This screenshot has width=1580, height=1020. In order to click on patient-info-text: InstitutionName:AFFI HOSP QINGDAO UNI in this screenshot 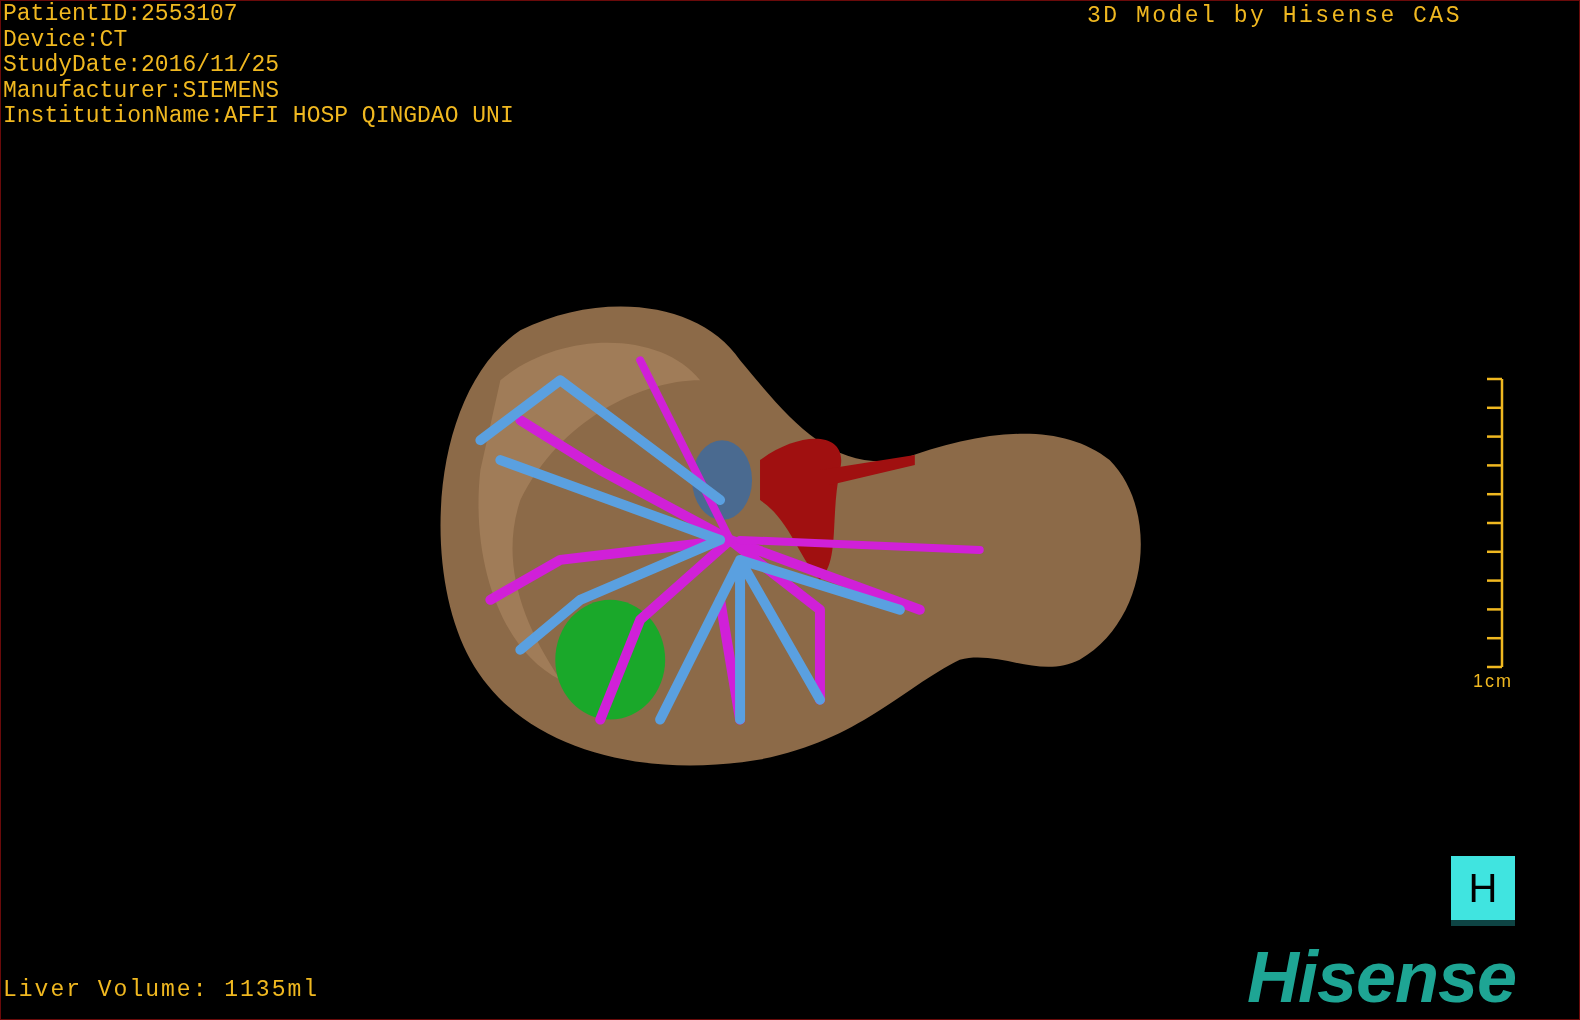, I will do `click(258, 117)`.